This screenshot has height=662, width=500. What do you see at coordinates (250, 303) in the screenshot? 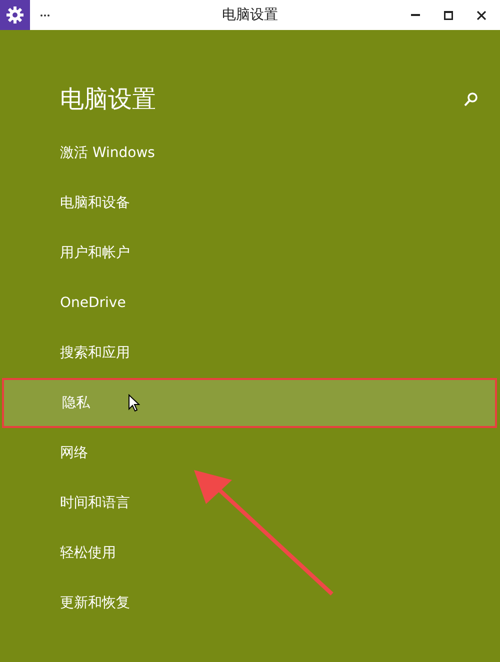
I see `settings-category: OneDrive` at bounding box center [250, 303].